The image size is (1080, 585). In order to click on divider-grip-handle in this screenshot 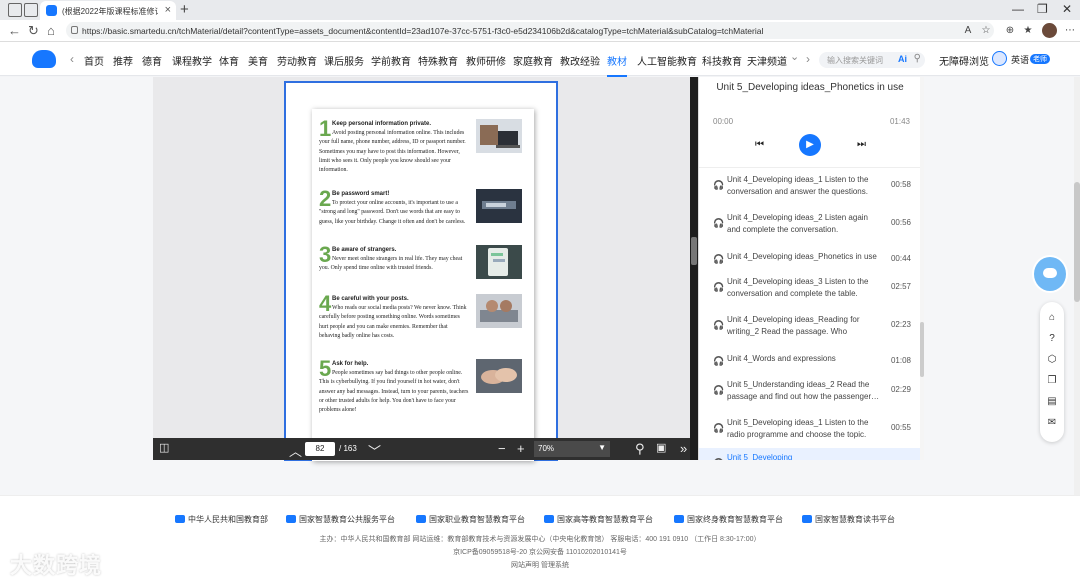, I will do `click(694, 251)`.